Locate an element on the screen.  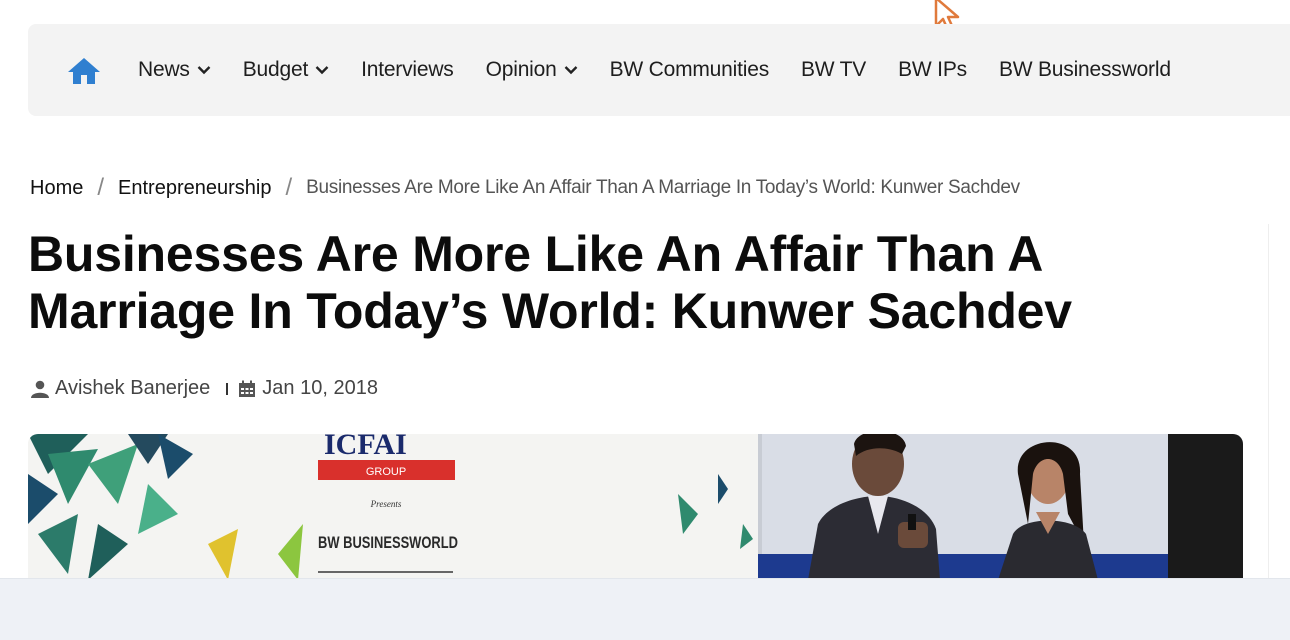
nav-item-interviews: Interviews is located at coordinates (407, 70).